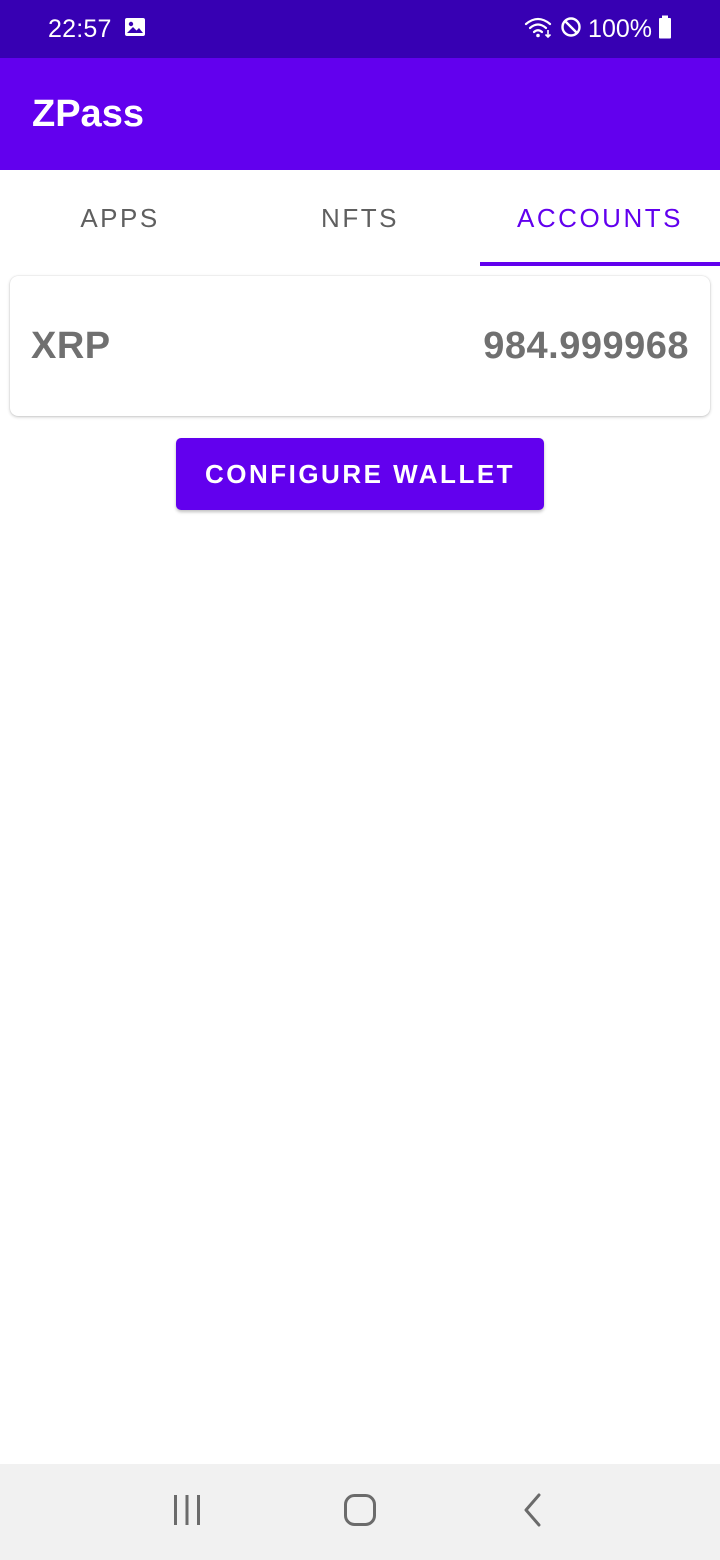  I want to click on tab-accounts: ACCOUNTS, so click(600, 218).